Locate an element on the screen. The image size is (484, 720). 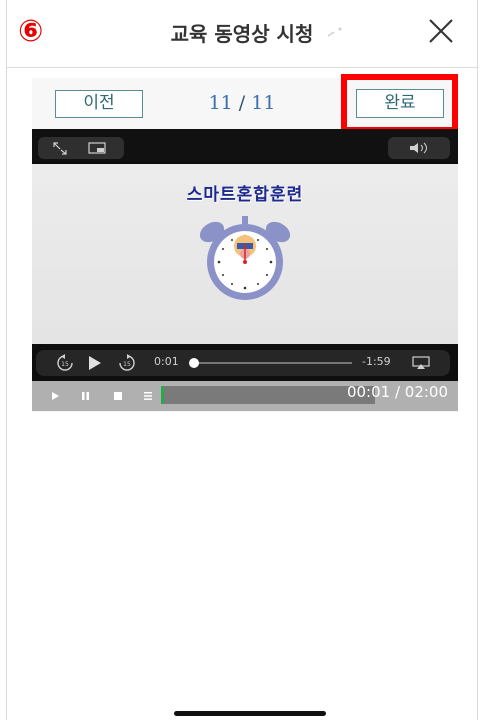
sparkle-icon is located at coordinates (334, 32).